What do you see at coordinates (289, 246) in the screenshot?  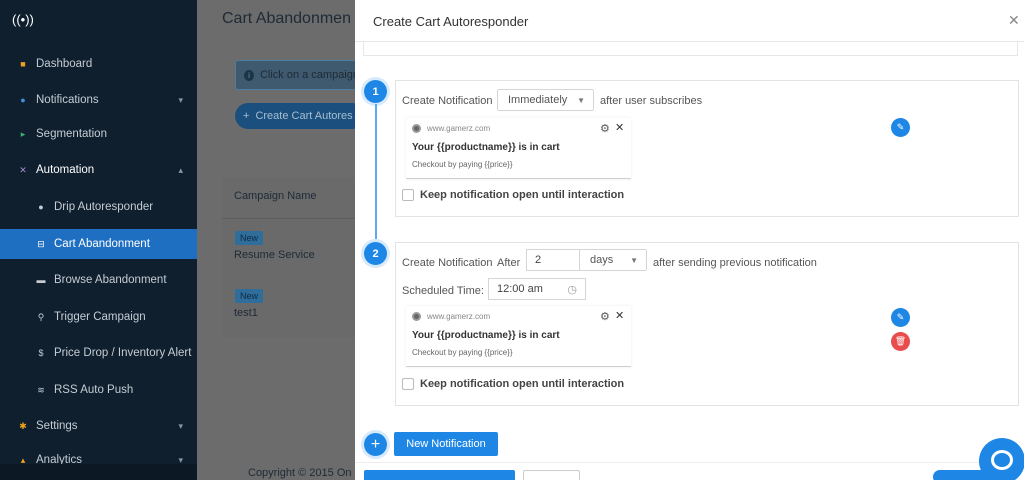 I see `table-row` at bounding box center [289, 246].